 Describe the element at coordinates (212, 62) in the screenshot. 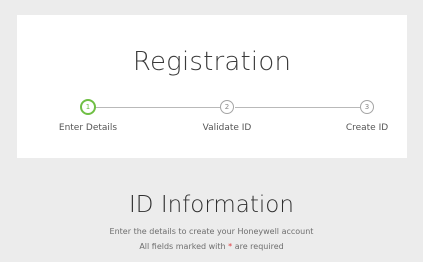

I see `registration-title: Registration` at that location.